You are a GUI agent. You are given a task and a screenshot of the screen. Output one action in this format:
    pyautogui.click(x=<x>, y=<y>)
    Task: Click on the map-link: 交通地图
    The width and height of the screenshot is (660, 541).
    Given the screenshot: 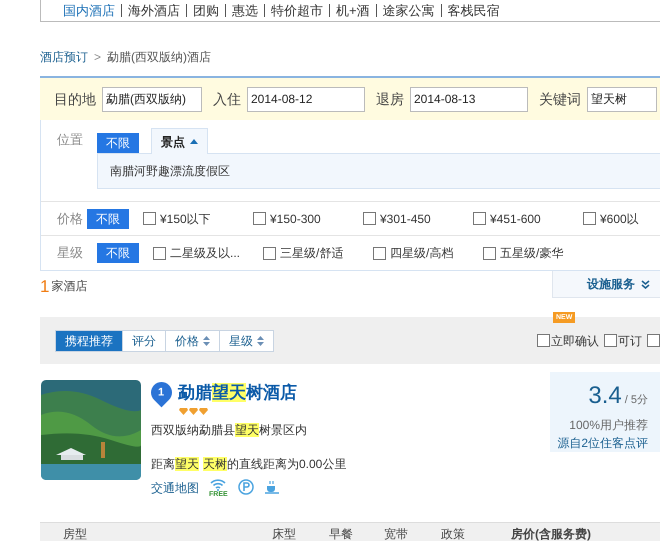 What is the action you would take?
    pyautogui.click(x=175, y=487)
    